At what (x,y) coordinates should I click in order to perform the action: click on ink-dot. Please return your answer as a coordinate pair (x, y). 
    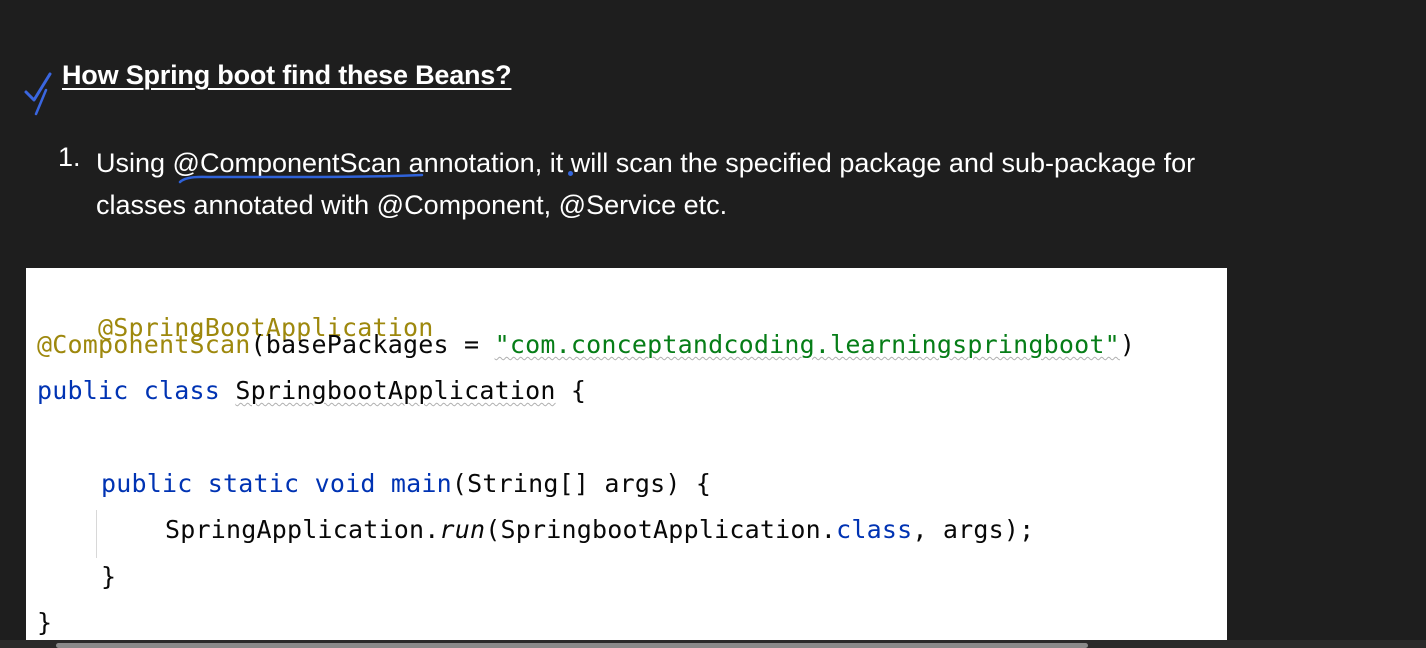
    Looking at the image, I should click on (570, 173).